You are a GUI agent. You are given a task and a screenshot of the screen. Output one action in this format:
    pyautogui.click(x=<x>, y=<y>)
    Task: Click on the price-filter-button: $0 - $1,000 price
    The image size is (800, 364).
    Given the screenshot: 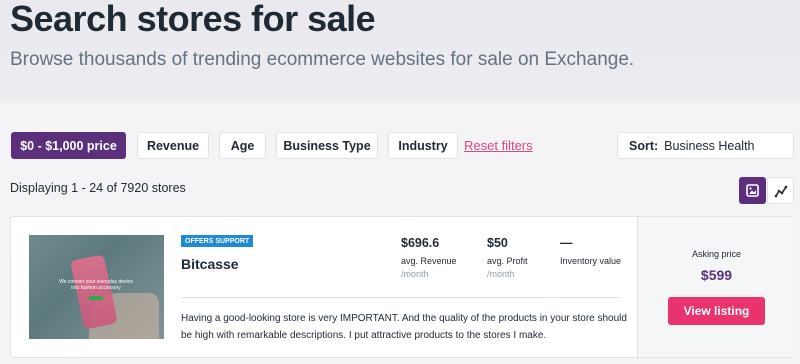 What is the action you would take?
    pyautogui.click(x=68, y=145)
    